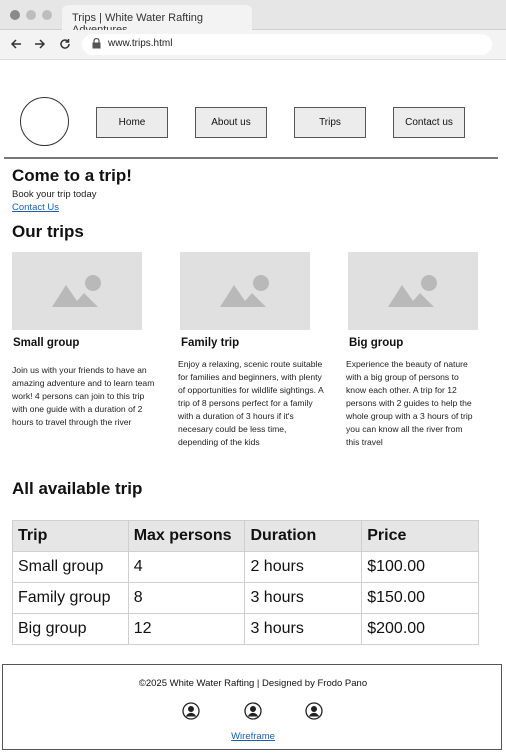  I want to click on table-row: Big group 12 3 hours $200.00, so click(245, 629).